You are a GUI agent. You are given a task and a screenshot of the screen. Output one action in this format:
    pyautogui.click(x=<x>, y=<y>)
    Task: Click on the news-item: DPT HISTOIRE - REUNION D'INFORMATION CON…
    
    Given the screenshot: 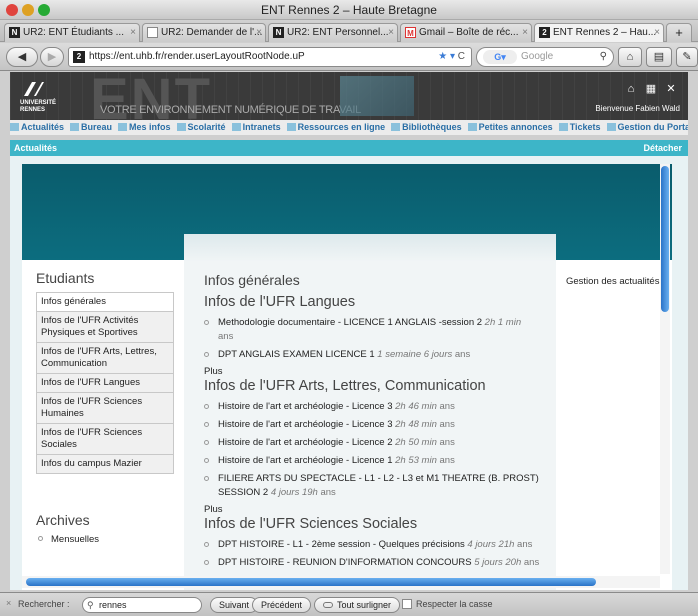 What is the action you would take?
    pyautogui.click(x=379, y=563)
    